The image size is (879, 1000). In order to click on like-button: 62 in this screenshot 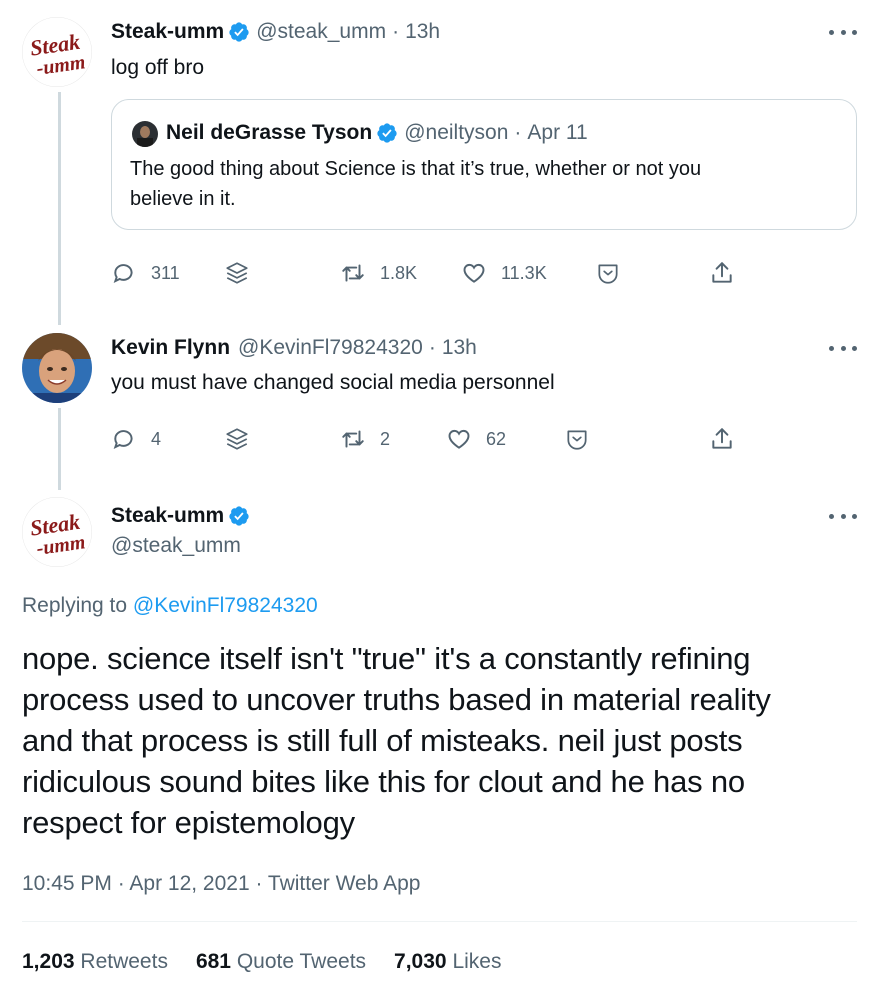, I will do `click(476, 439)`.